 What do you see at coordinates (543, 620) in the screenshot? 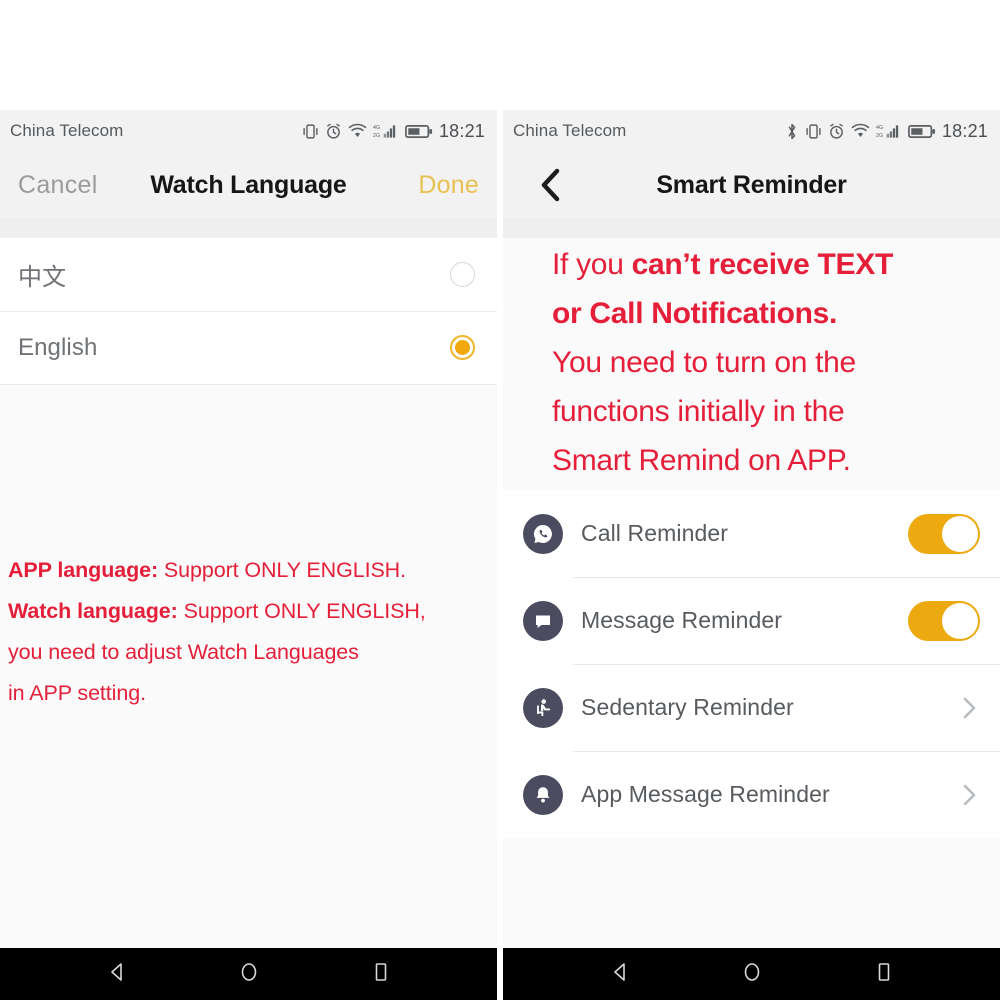
I see `chat-bubble-icon` at bounding box center [543, 620].